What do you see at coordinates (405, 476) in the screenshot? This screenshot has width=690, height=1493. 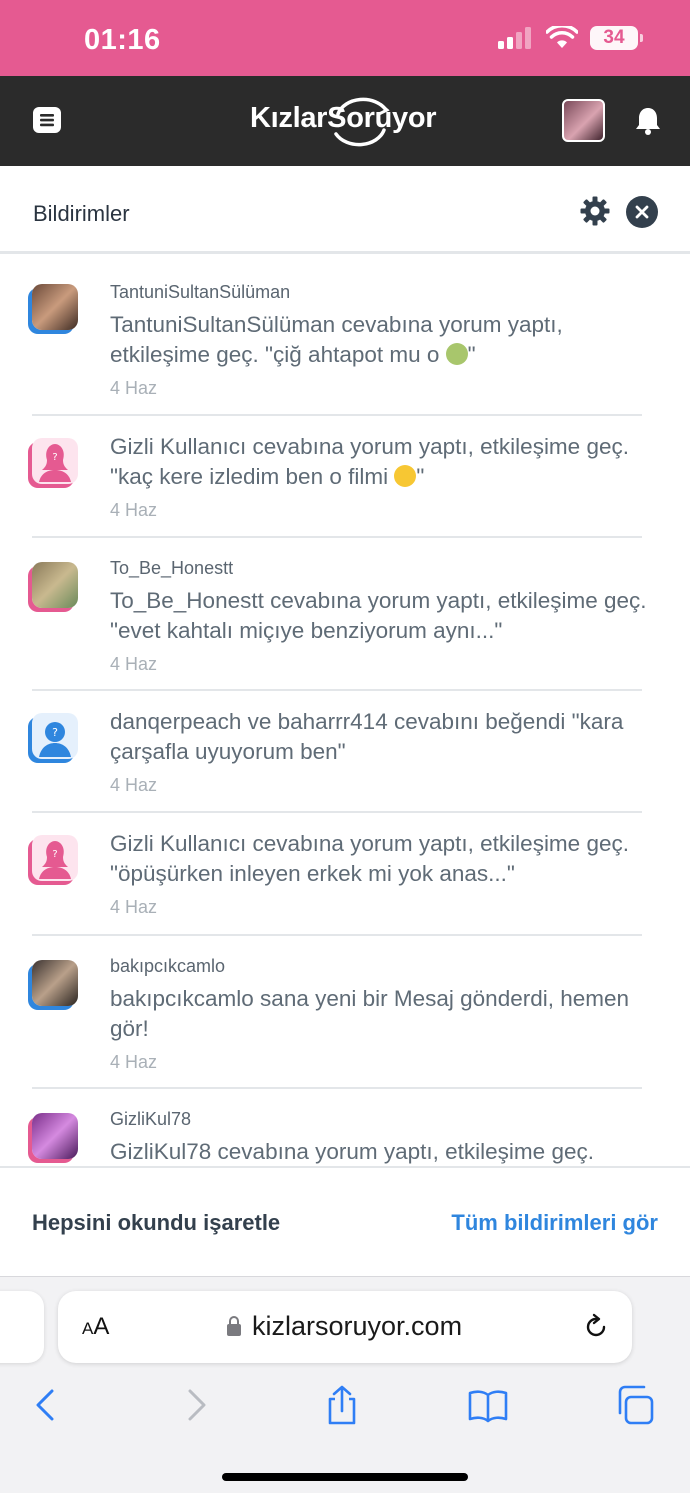 I see `grinning-emoji-icon` at bounding box center [405, 476].